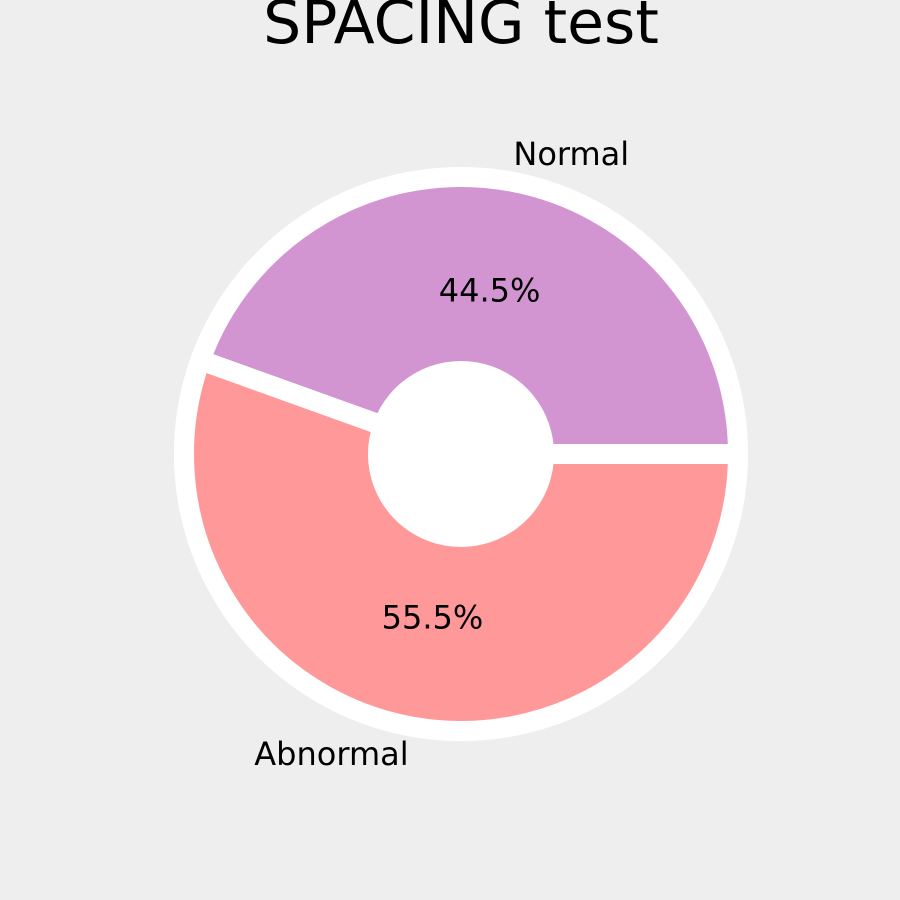 The width and height of the screenshot is (900, 900). What do you see at coordinates (490, 290) in the screenshot?
I see `slice-percent-normal: 44.5%` at bounding box center [490, 290].